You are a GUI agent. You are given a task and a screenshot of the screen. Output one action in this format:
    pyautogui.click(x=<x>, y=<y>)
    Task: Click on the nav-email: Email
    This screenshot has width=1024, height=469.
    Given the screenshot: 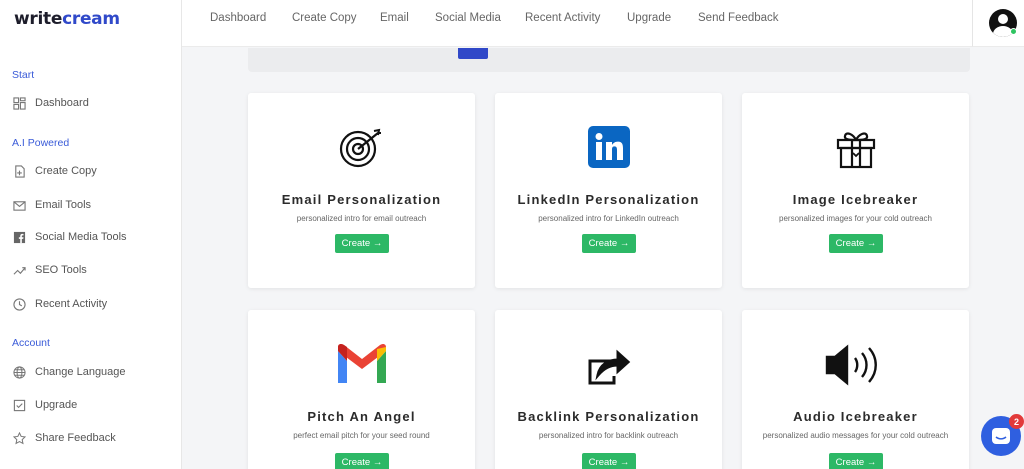 What is the action you would take?
    pyautogui.click(x=394, y=18)
    